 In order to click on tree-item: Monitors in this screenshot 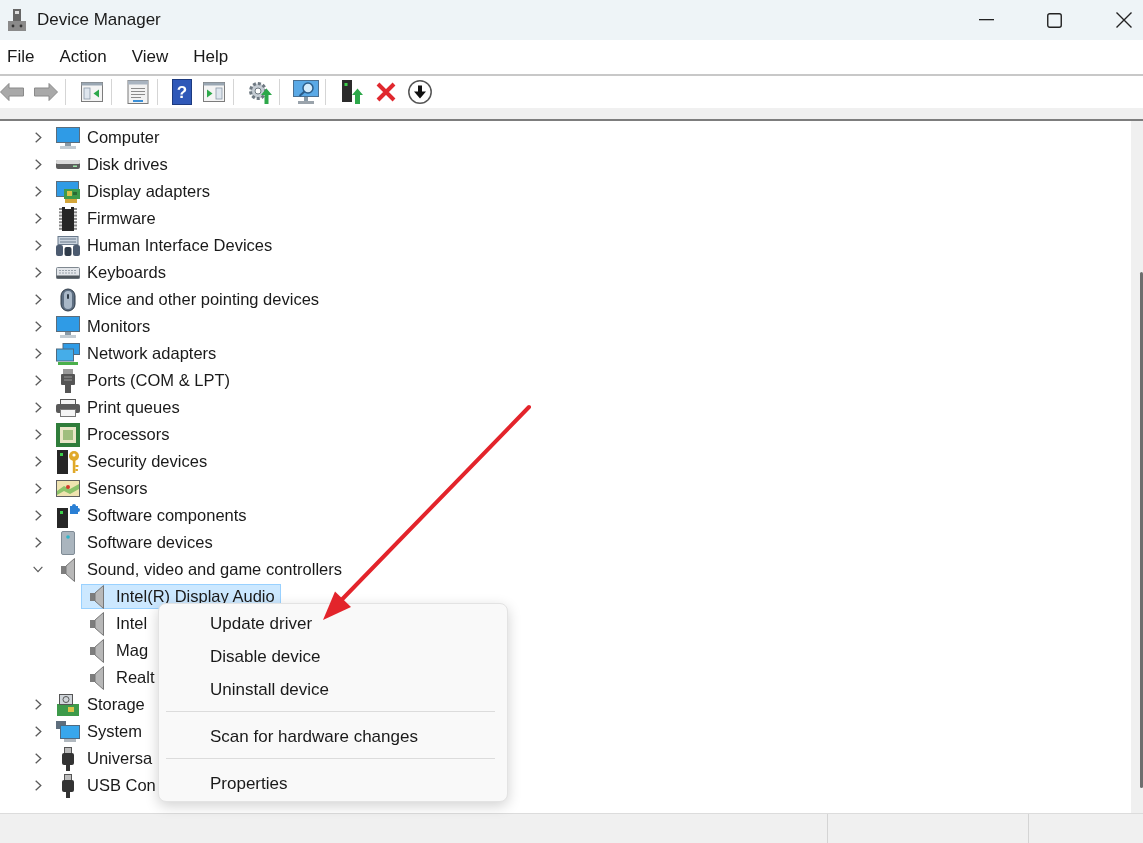, I will do `click(102, 326)`.